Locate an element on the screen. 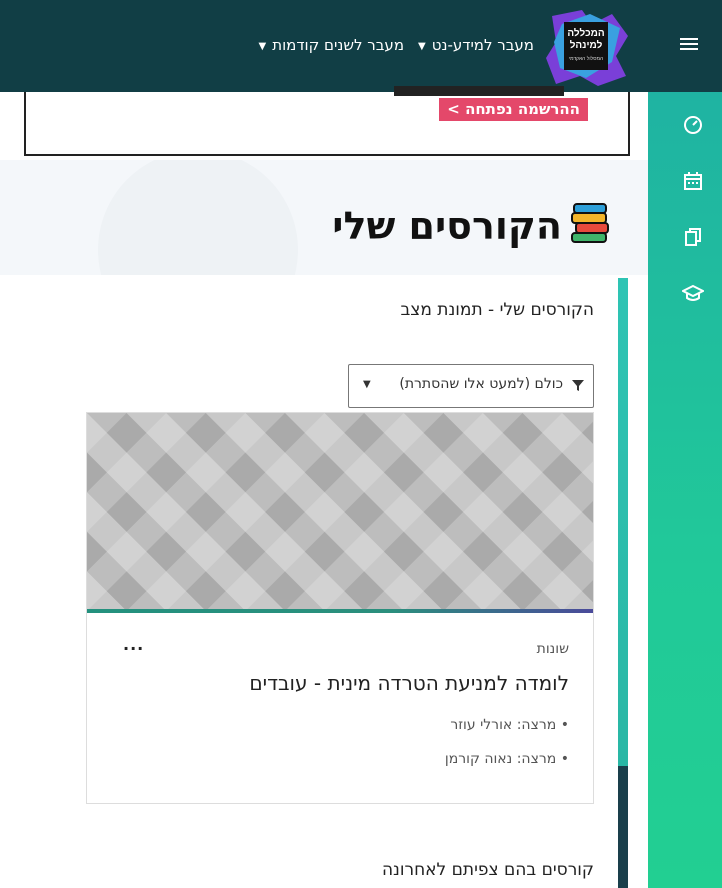 This screenshot has height=888, width=722. course-filter-dropdown: ▼ כולם (למעט אלו שהסתרת) is located at coordinates (471, 386).